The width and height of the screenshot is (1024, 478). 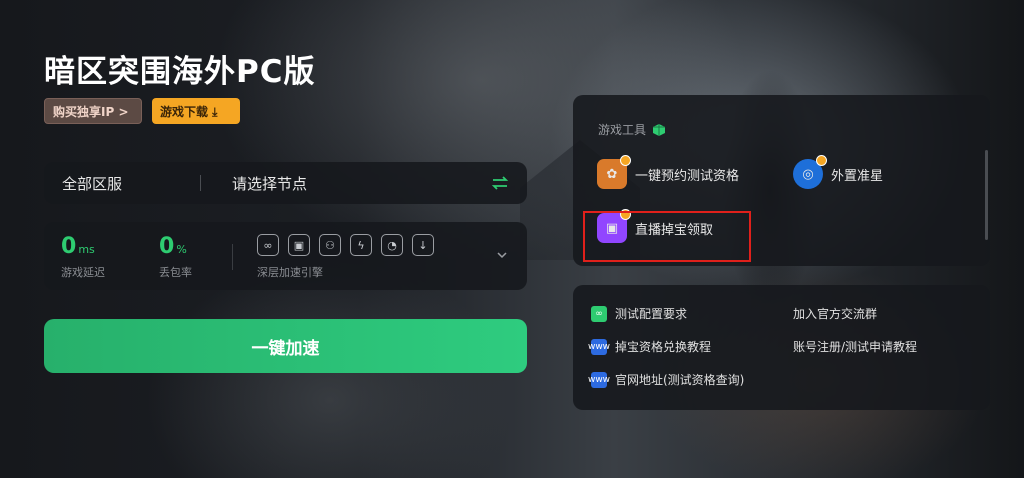 I want to click on lightning-icon: ϟ, so click(x=361, y=245).